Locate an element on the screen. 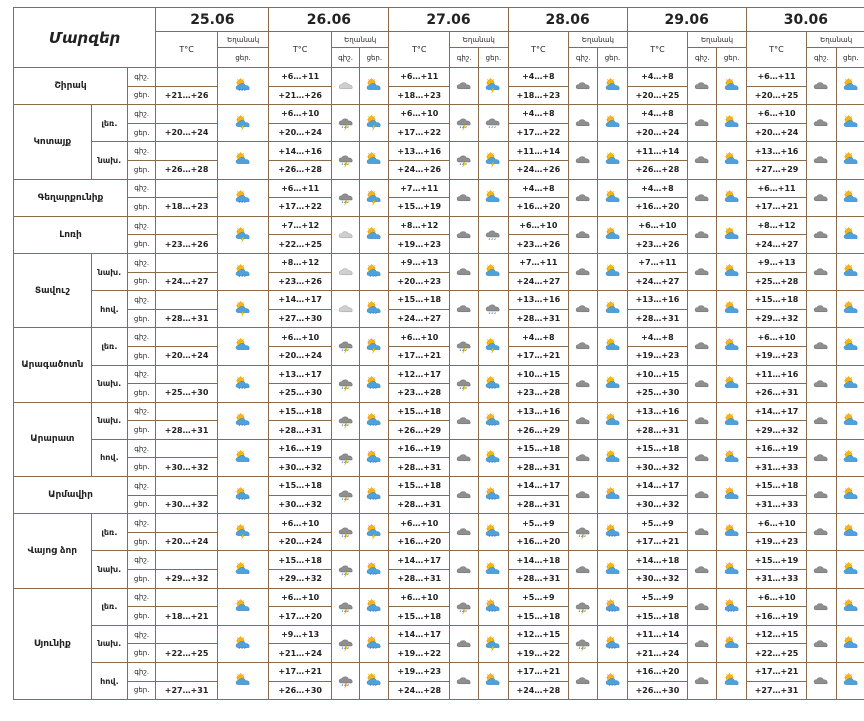 This screenshot has width=864, height=721. temperature-range: +20…+24 is located at coordinates (187, 355).